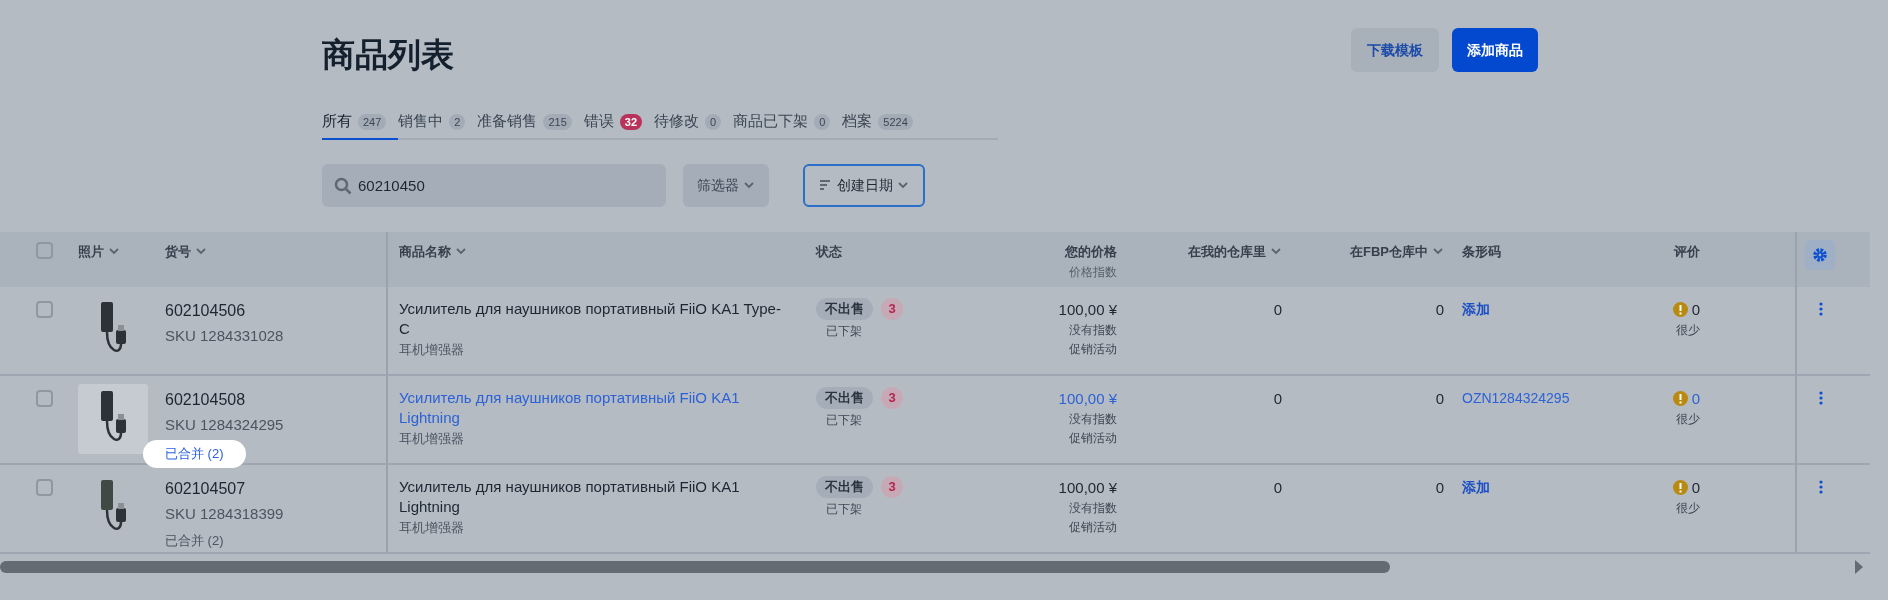 The image size is (1888, 600). I want to click on sku-text: SKU 1284331028, so click(224, 335).